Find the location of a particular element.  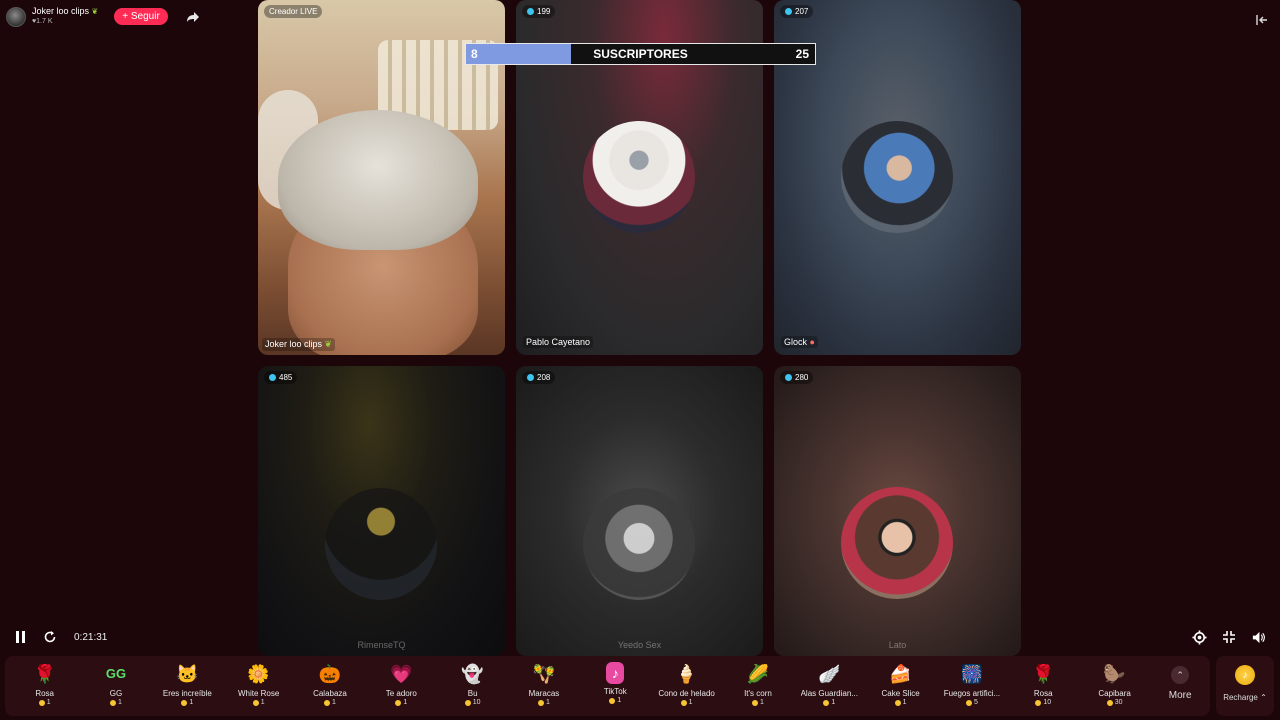

capybara-icon: 🦫 is located at coordinates (1114, 674).